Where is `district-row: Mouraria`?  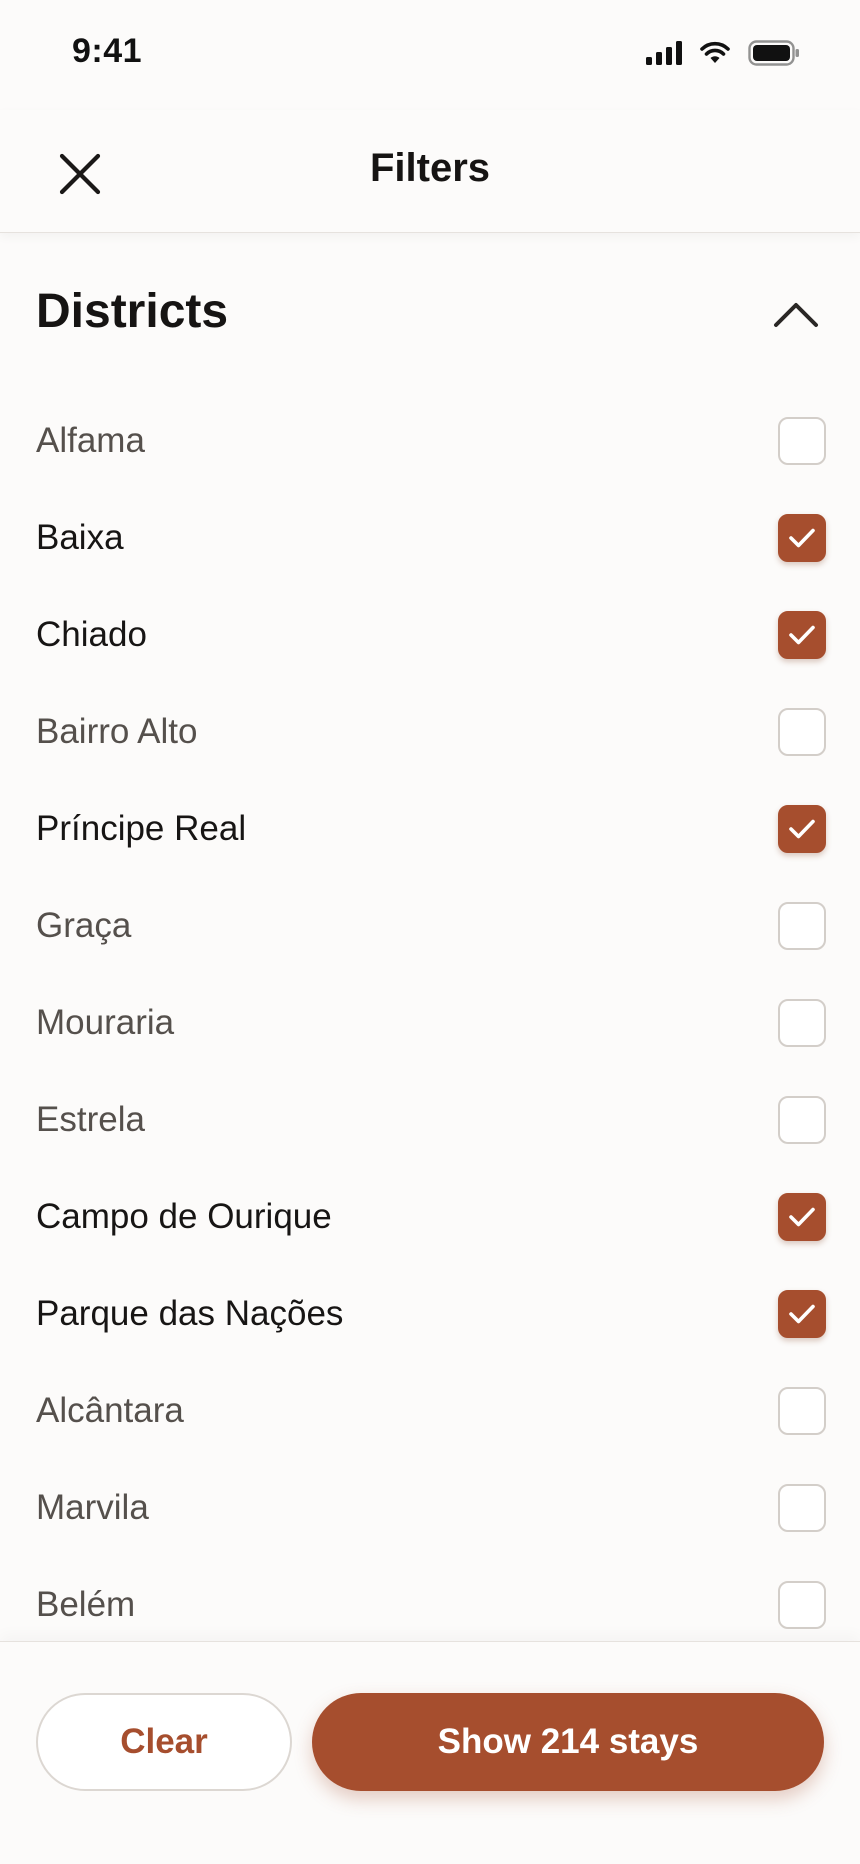 district-row: Mouraria is located at coordinates (431, 1022).